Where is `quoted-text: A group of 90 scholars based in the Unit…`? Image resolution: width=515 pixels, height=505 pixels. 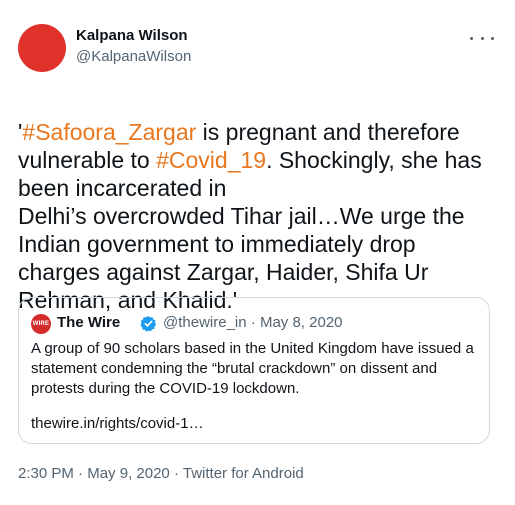
quoted-text: A group of 90 scholars based in the Unit… is located at coordinates (252, 368).